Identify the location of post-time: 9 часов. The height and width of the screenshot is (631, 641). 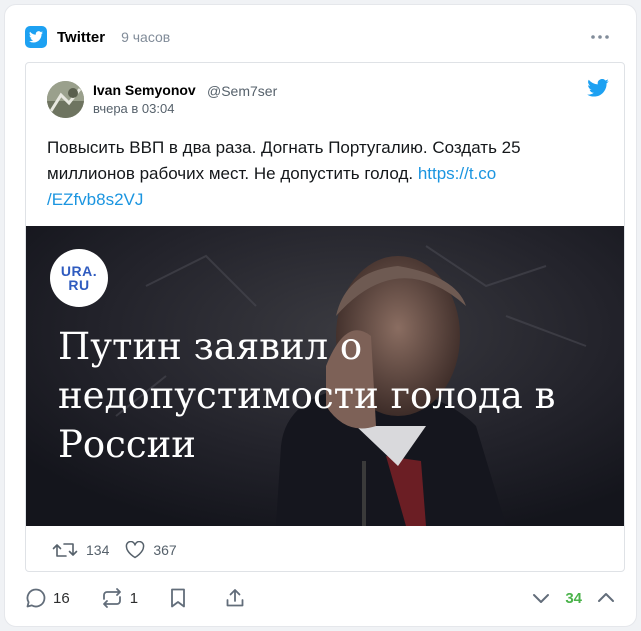
(145, 37).